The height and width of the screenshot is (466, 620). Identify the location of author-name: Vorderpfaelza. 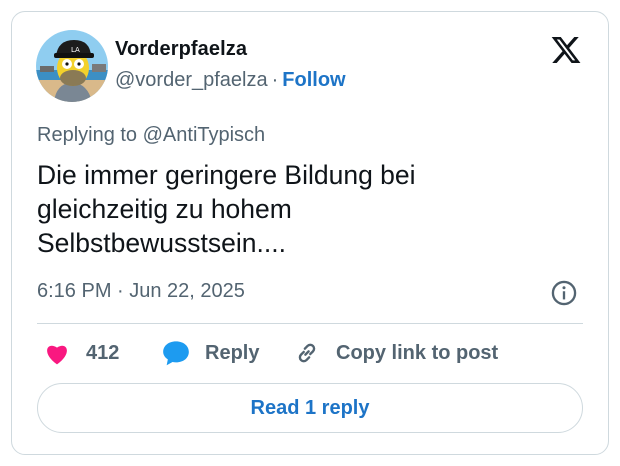
(181, 49).